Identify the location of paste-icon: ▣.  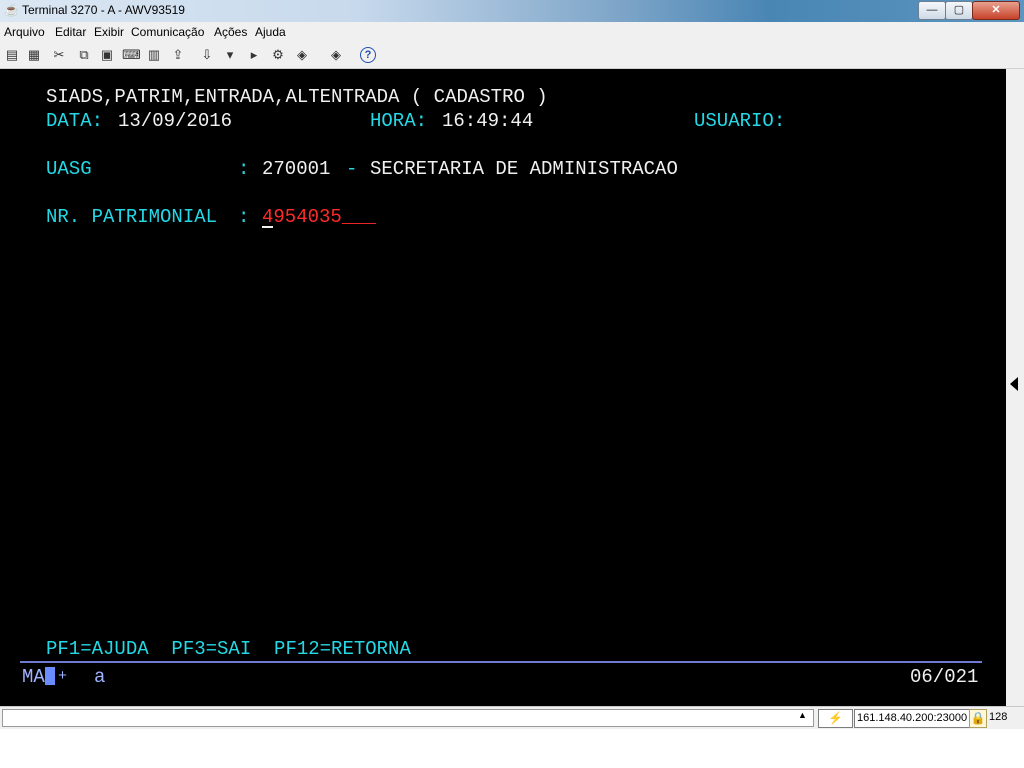
(107, 55).